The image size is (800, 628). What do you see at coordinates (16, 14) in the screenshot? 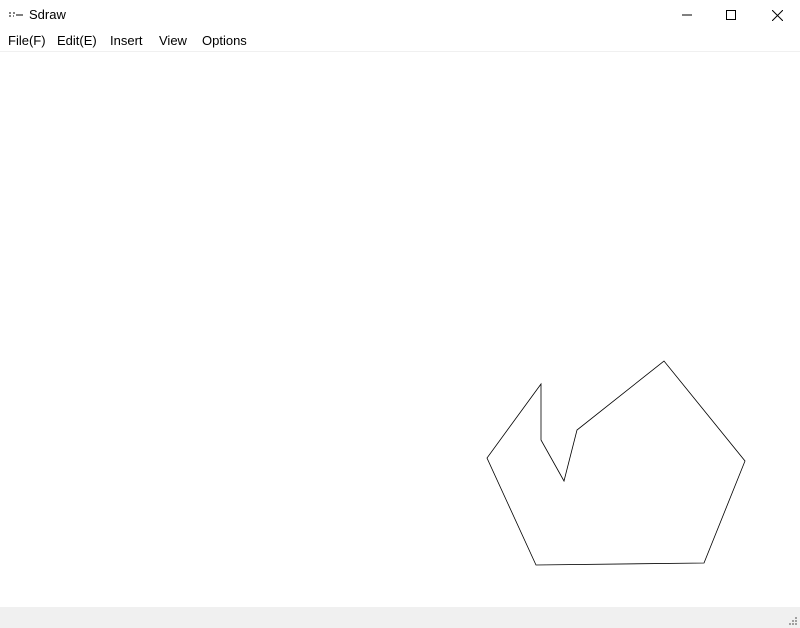
I see `sdraw-app-icon` at bounding box center [16, 14].